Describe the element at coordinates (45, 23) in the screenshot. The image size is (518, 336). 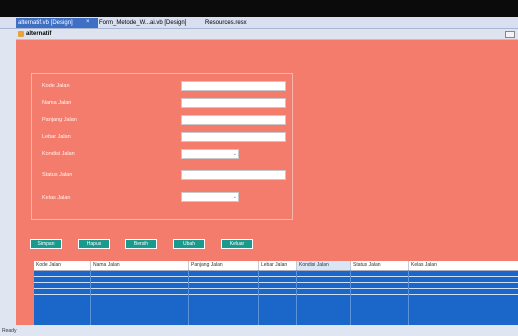
I see `tab-label: alternatif.vb [Design]` at that location.